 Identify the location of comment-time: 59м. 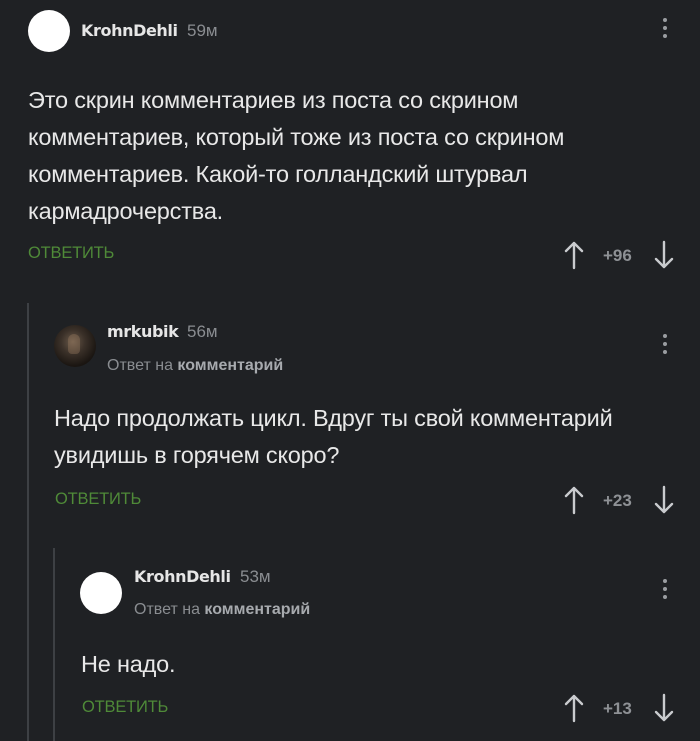
(202, 30).